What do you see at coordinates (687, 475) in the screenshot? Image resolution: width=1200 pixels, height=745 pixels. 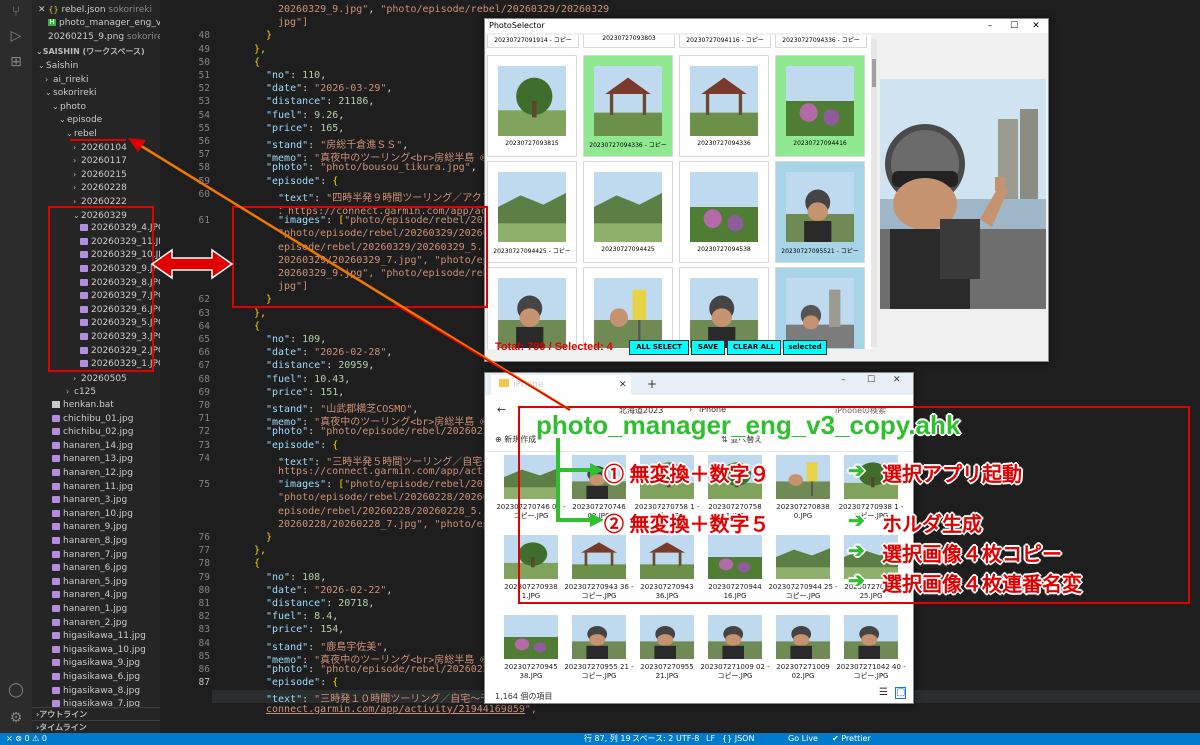 I see `annotation-step1: ① 無変換＋数字９` at bounding box center [687, 475].